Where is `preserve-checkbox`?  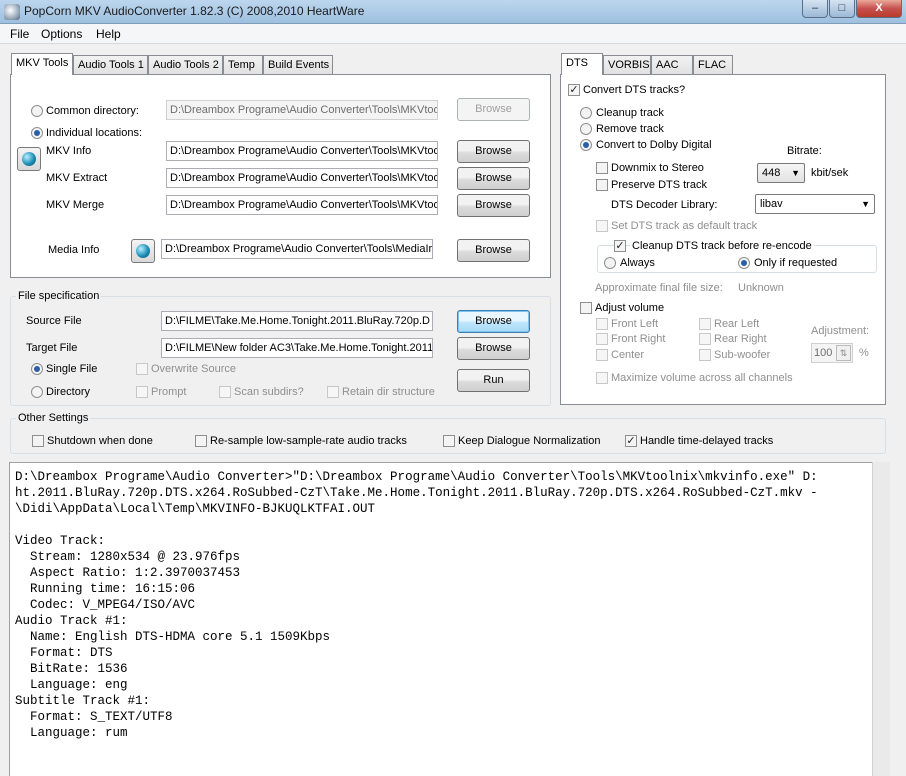 preserve-checkbox is located at coordinates (602, 185).